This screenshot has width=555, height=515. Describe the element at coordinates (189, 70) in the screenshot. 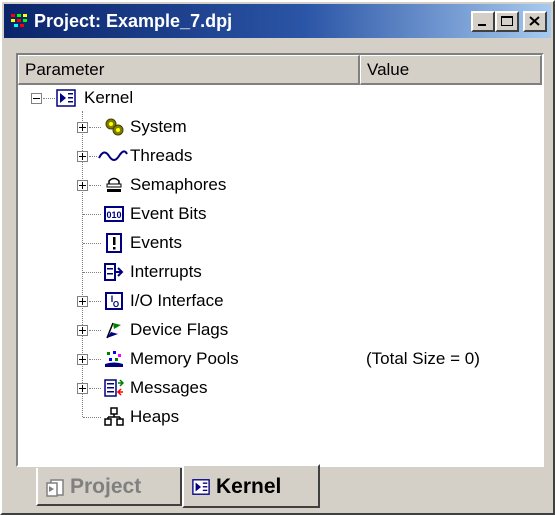

I see `parameter-column-header: Parameter` at that location.